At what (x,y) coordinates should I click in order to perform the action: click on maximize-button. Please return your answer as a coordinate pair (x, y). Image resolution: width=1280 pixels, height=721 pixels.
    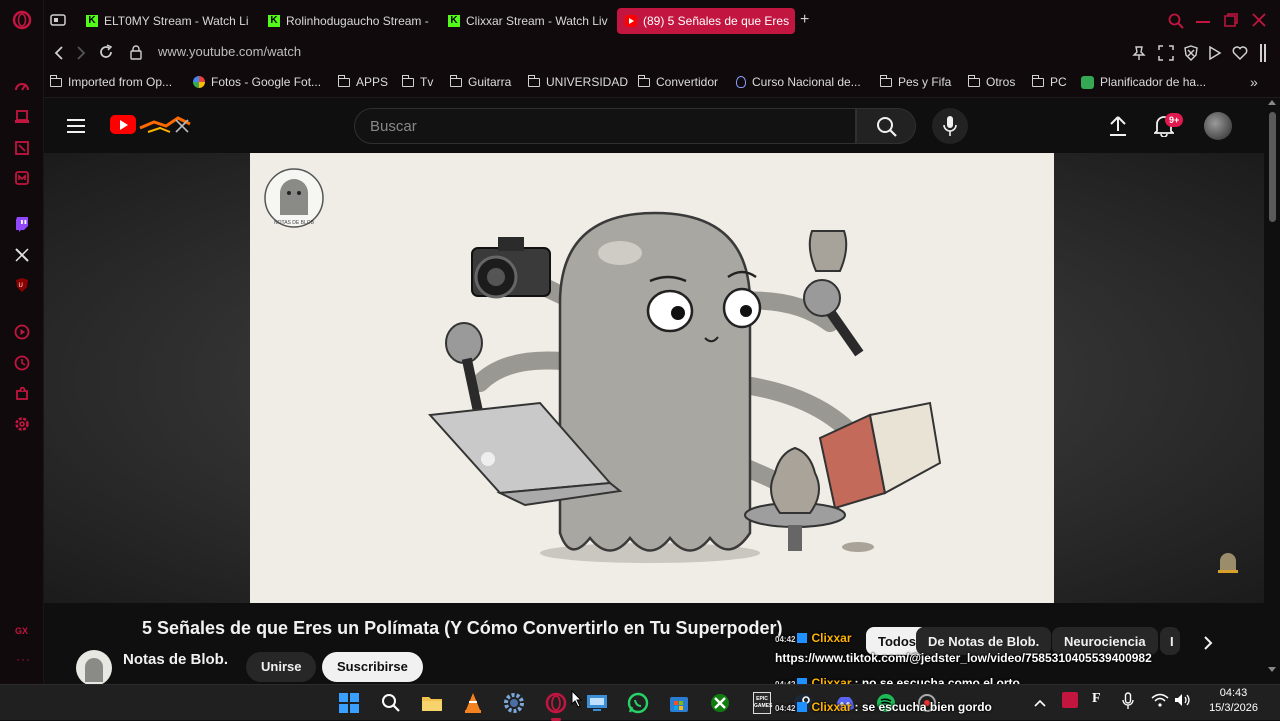
    Looking at the image, I should click on (1231, 22).